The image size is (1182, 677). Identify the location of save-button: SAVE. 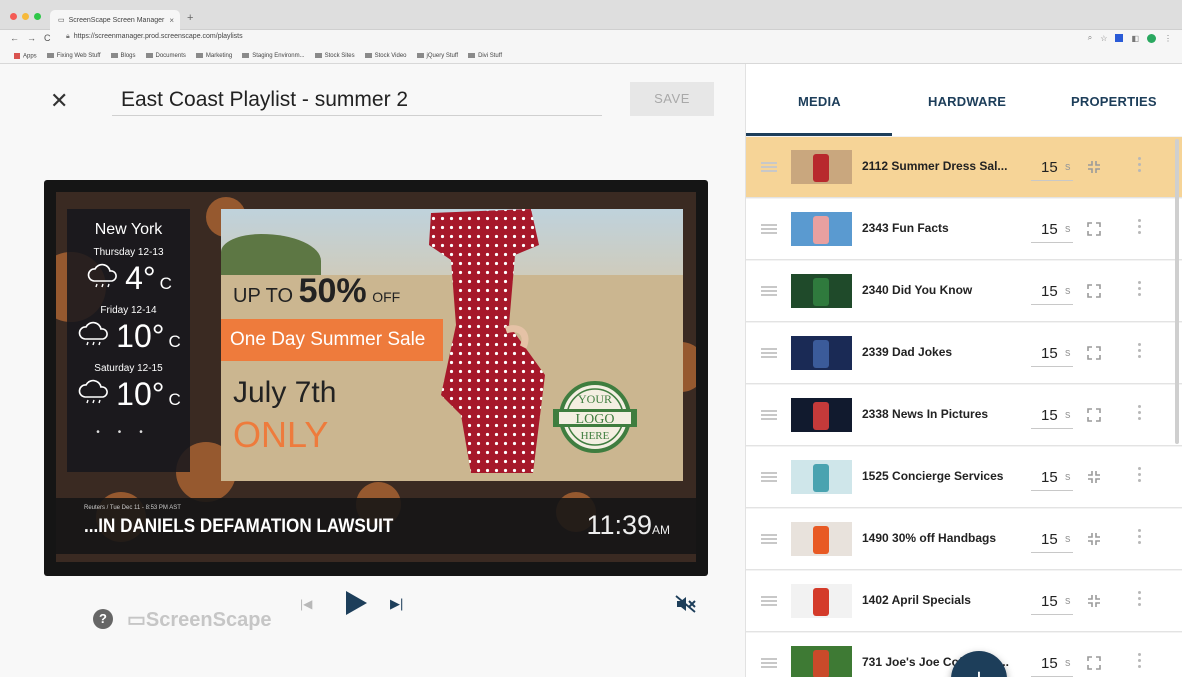
(672, 99).